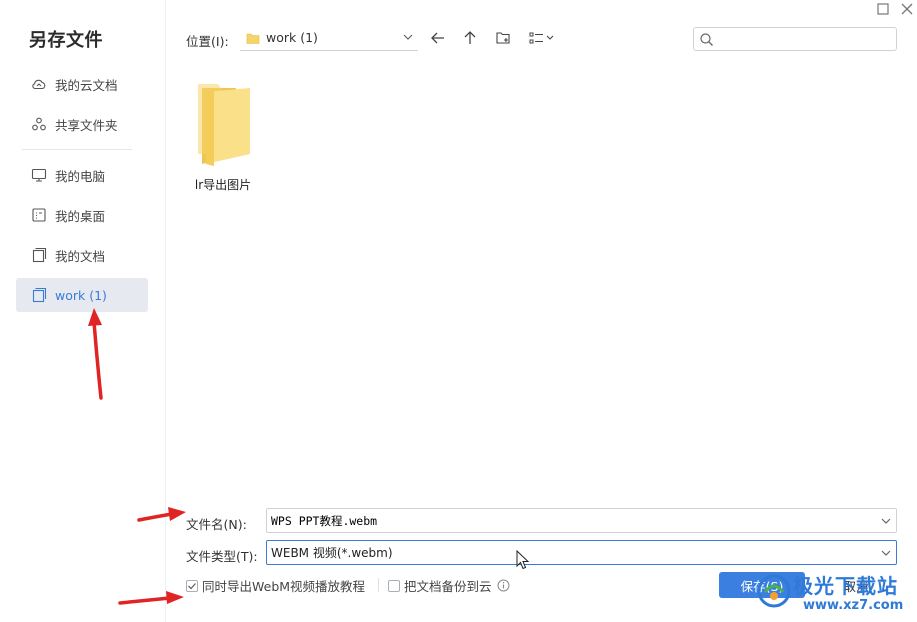 The height and width of the screenshot is (622, 917). I want to click on backup-cloud-option: 把文档备份到云, so click(449, 585).